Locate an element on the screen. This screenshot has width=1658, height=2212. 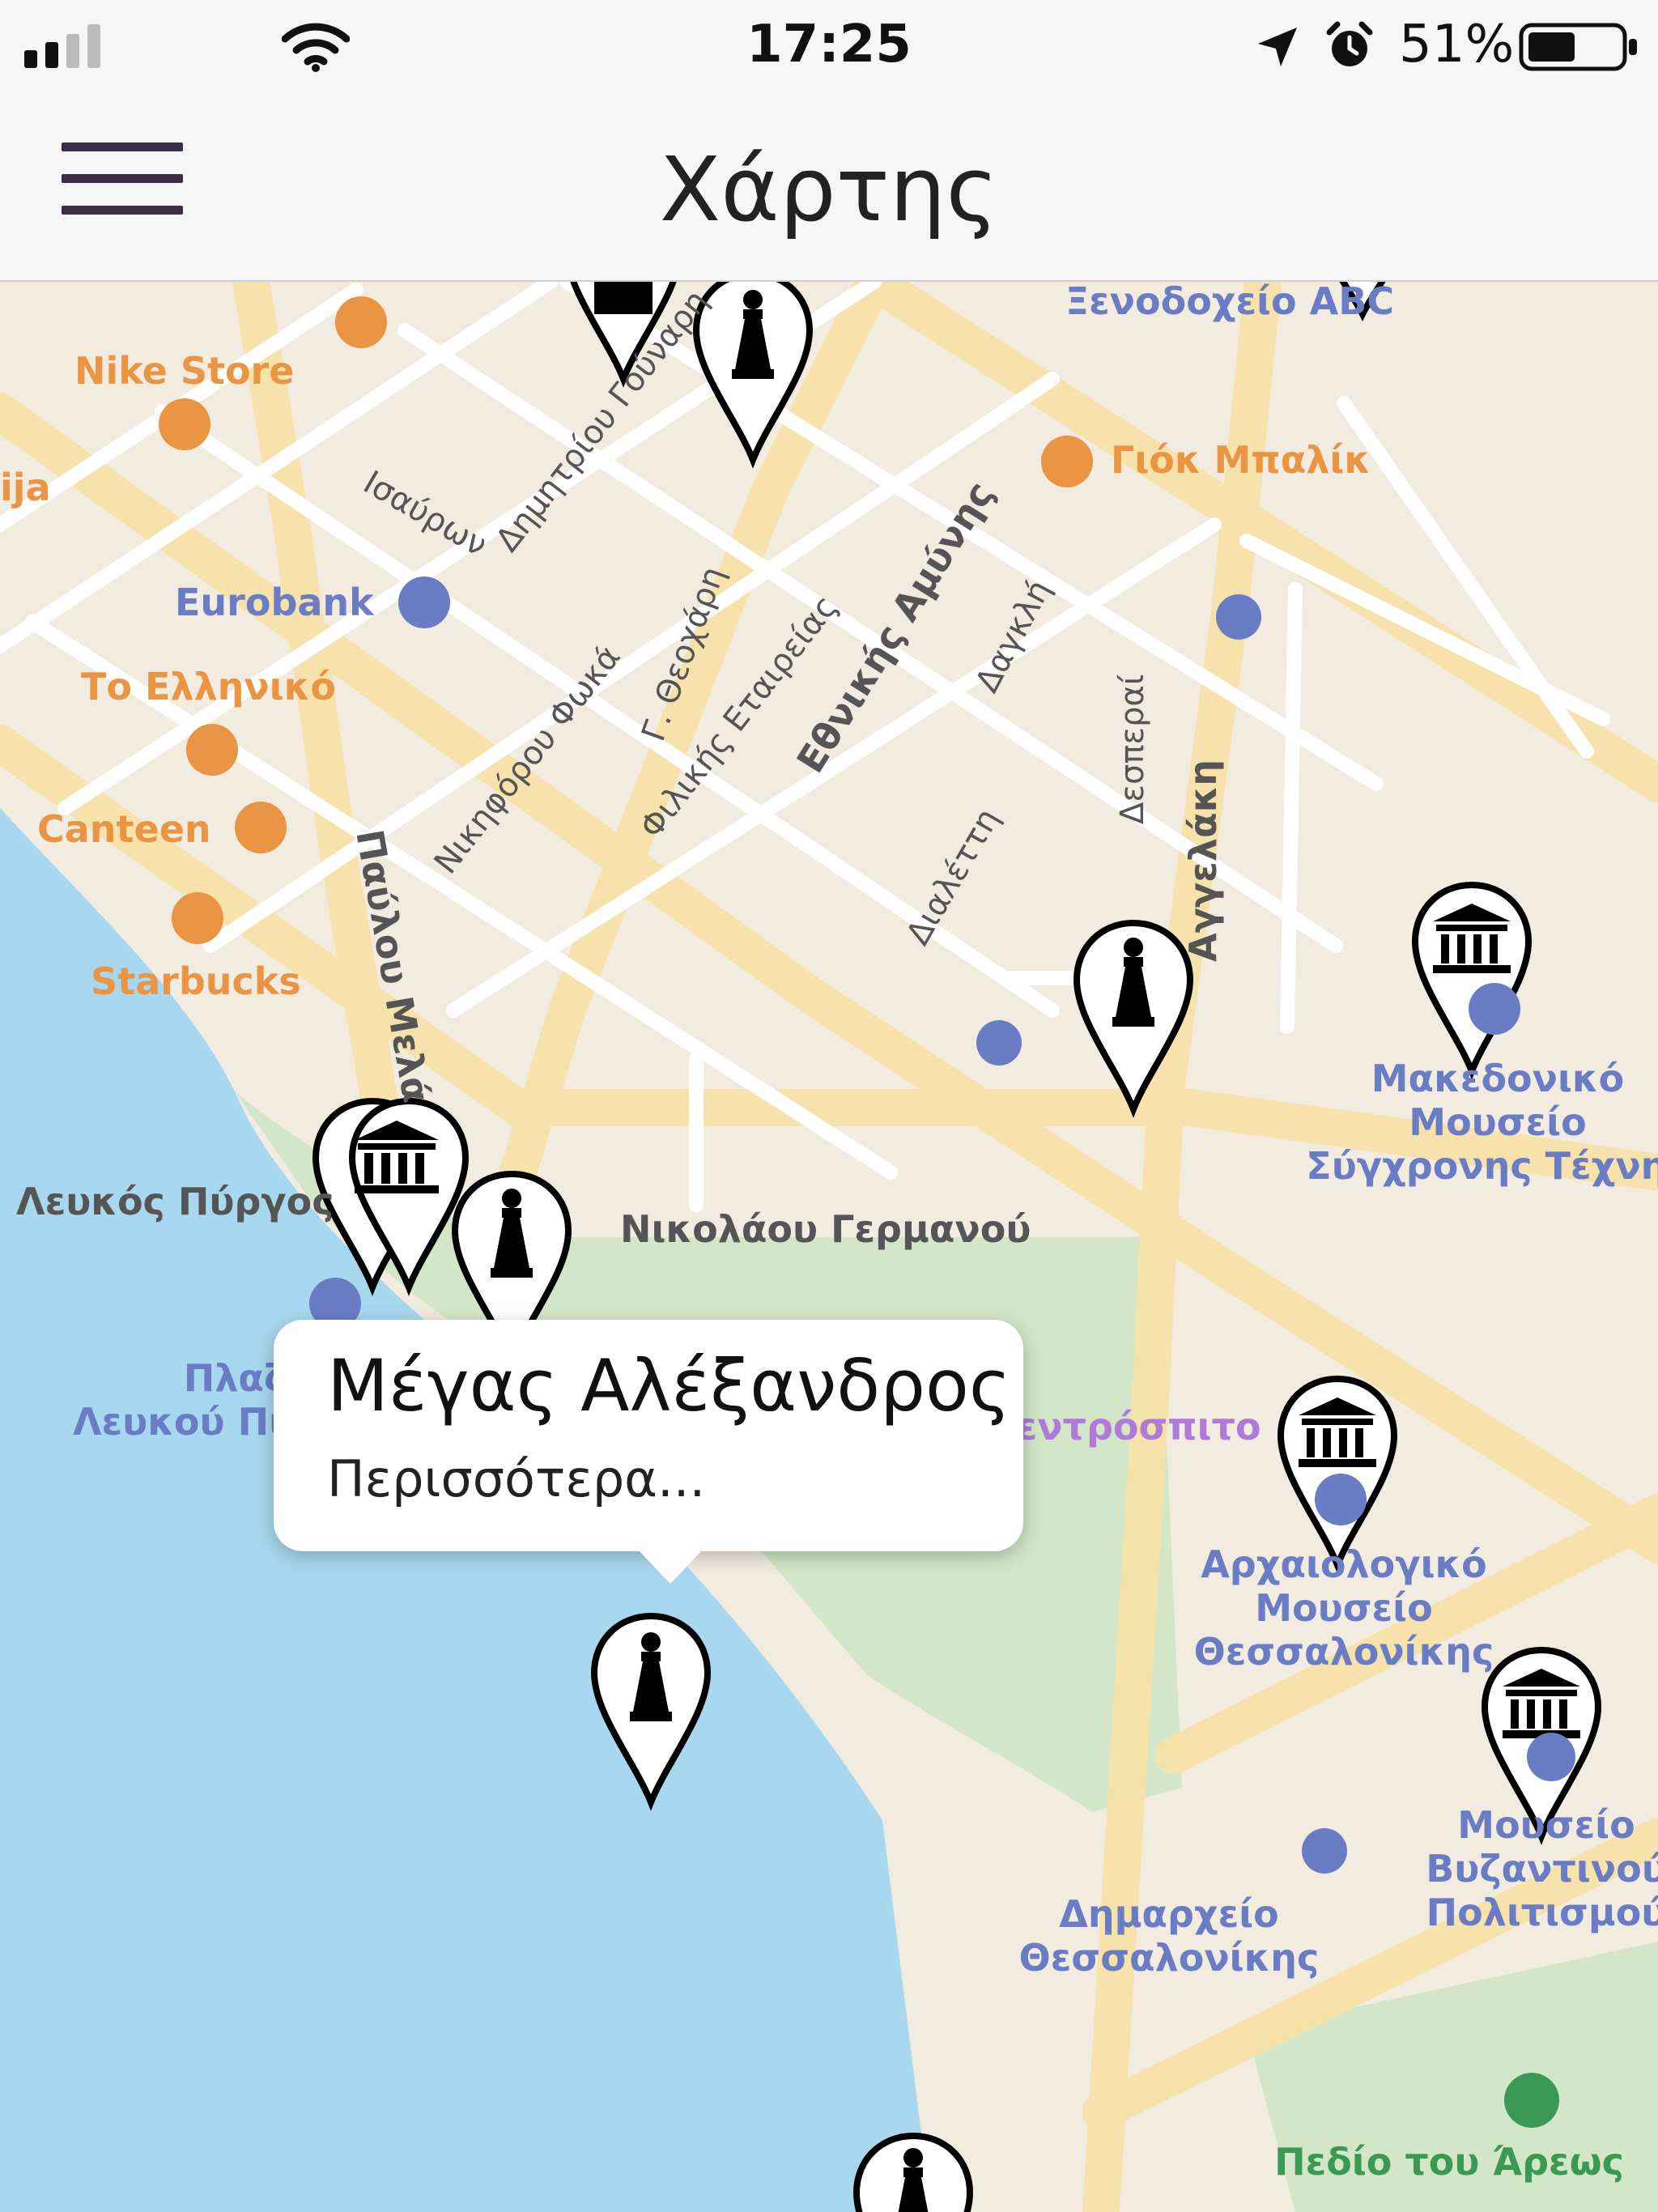
poi-label: Αρχαιολογικό is located at coordinates (1344, 1564).